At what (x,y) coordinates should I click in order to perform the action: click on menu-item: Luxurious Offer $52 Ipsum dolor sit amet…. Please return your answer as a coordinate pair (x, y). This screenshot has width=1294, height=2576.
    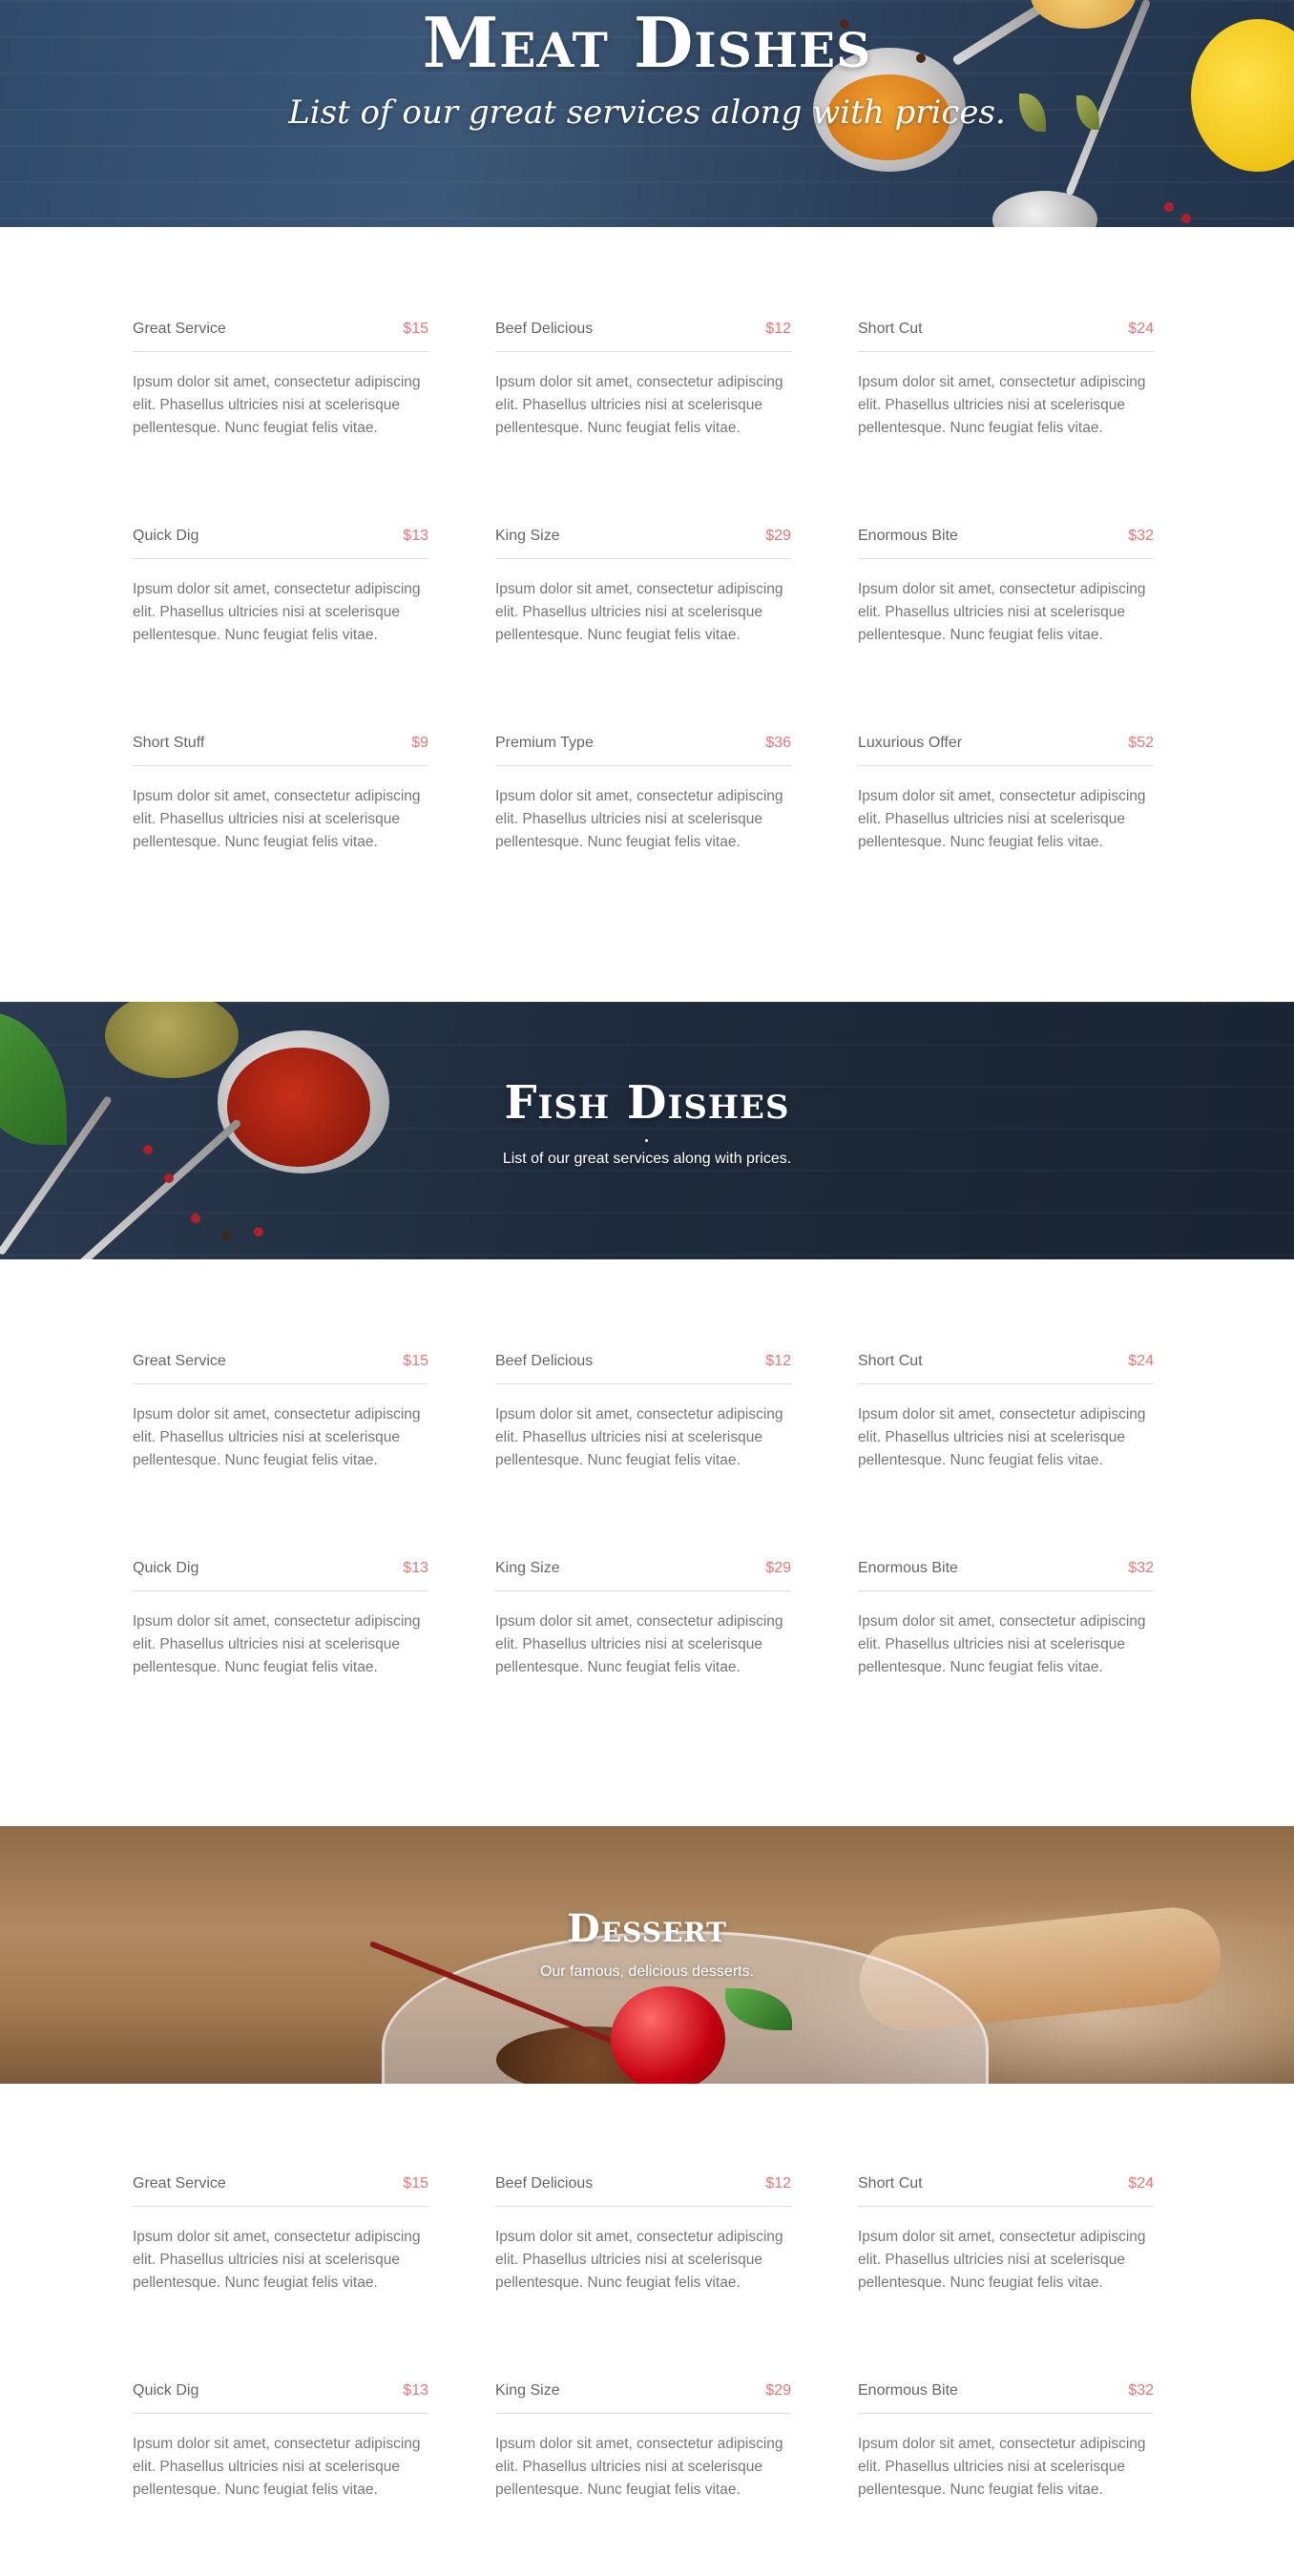
    Looking at the image, I should click on (1006, 794).